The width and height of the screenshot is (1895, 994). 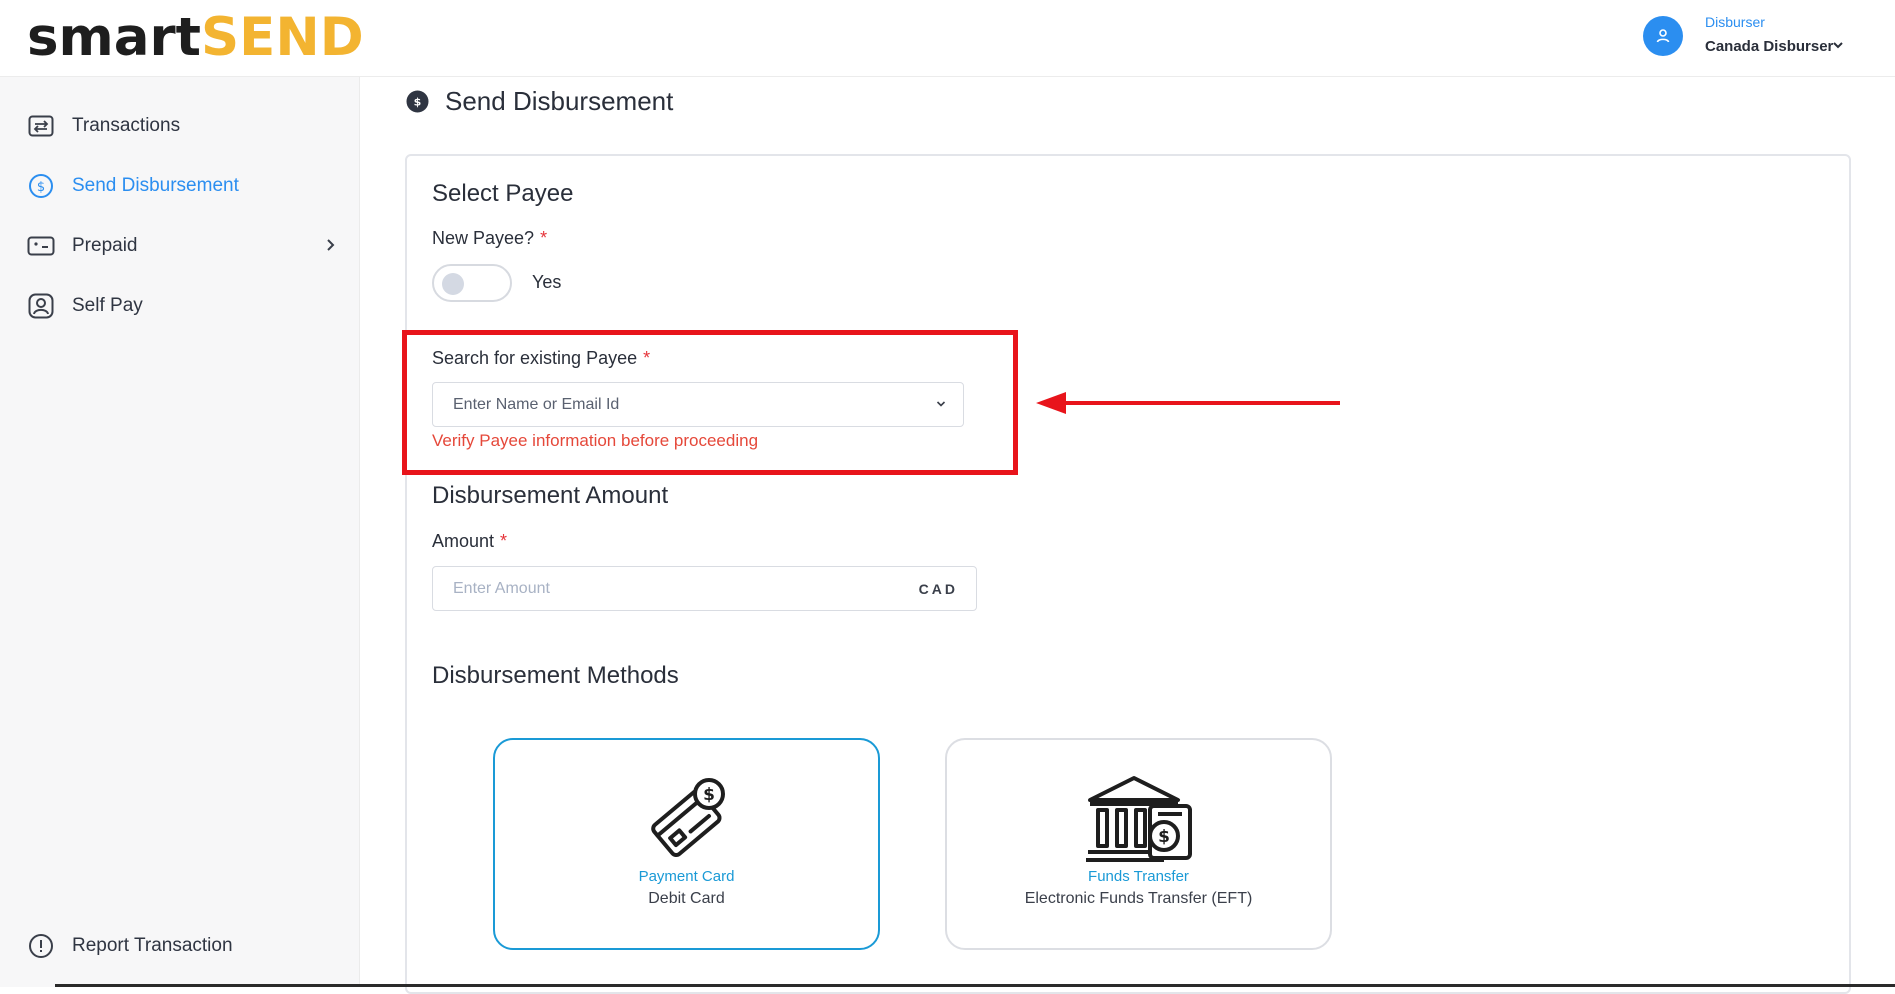 I want to click on amount-label-text: Amount, so click(x=463, y=541).